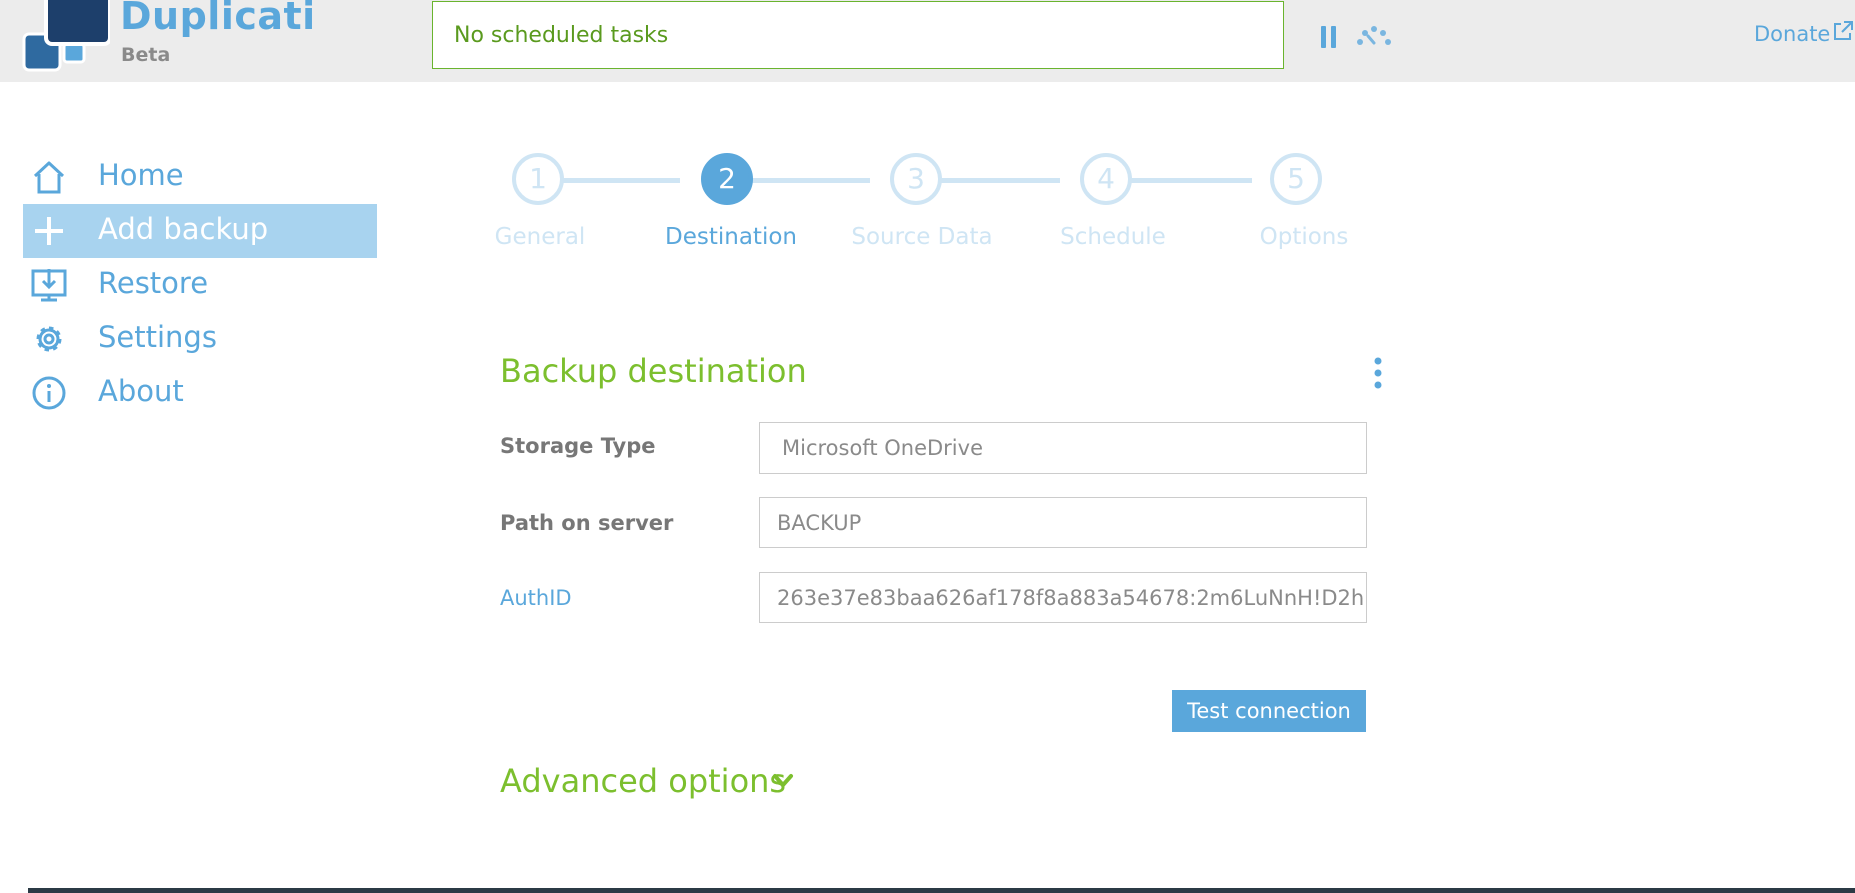 This screenshot has width=1855, height=893. What do you see at coordinates (1374, 36) in the screenshot?
I see `throttle-icon` at bounding box center [1374, 36].